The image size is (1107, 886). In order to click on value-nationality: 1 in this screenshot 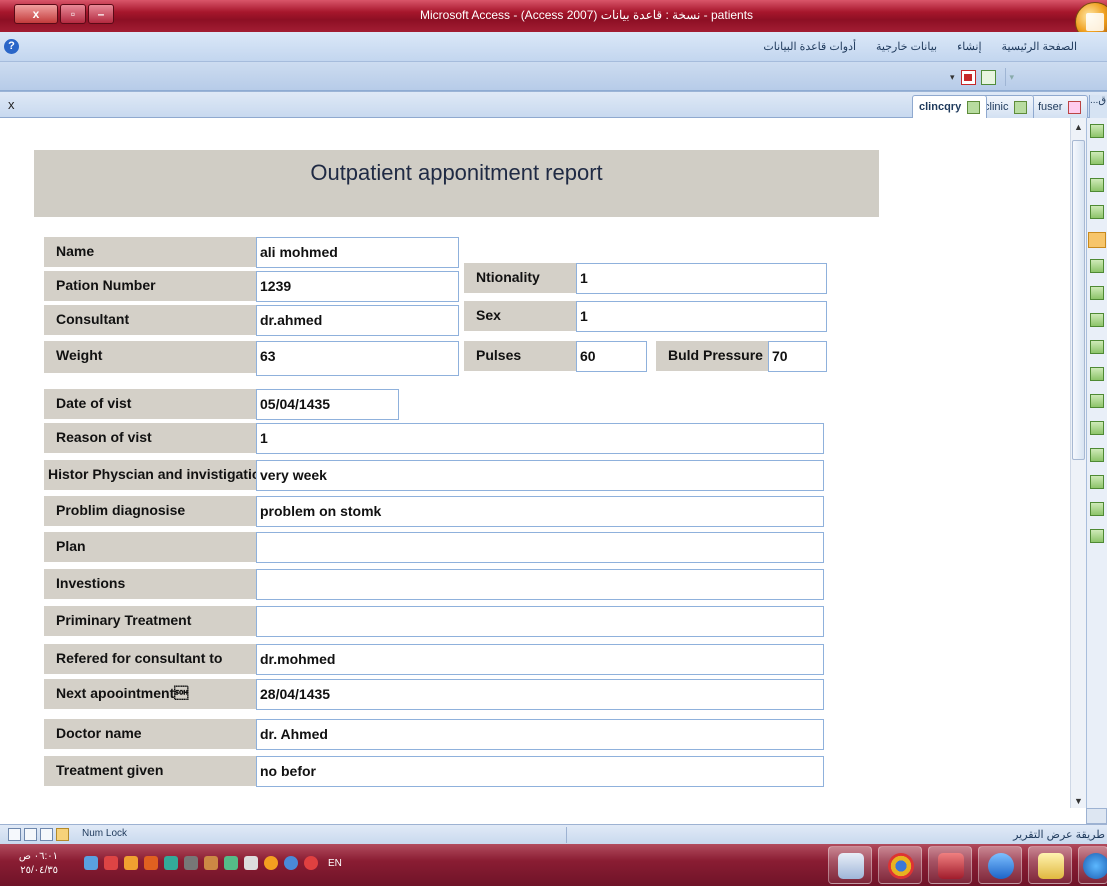, I will do `click(701, 278)`.